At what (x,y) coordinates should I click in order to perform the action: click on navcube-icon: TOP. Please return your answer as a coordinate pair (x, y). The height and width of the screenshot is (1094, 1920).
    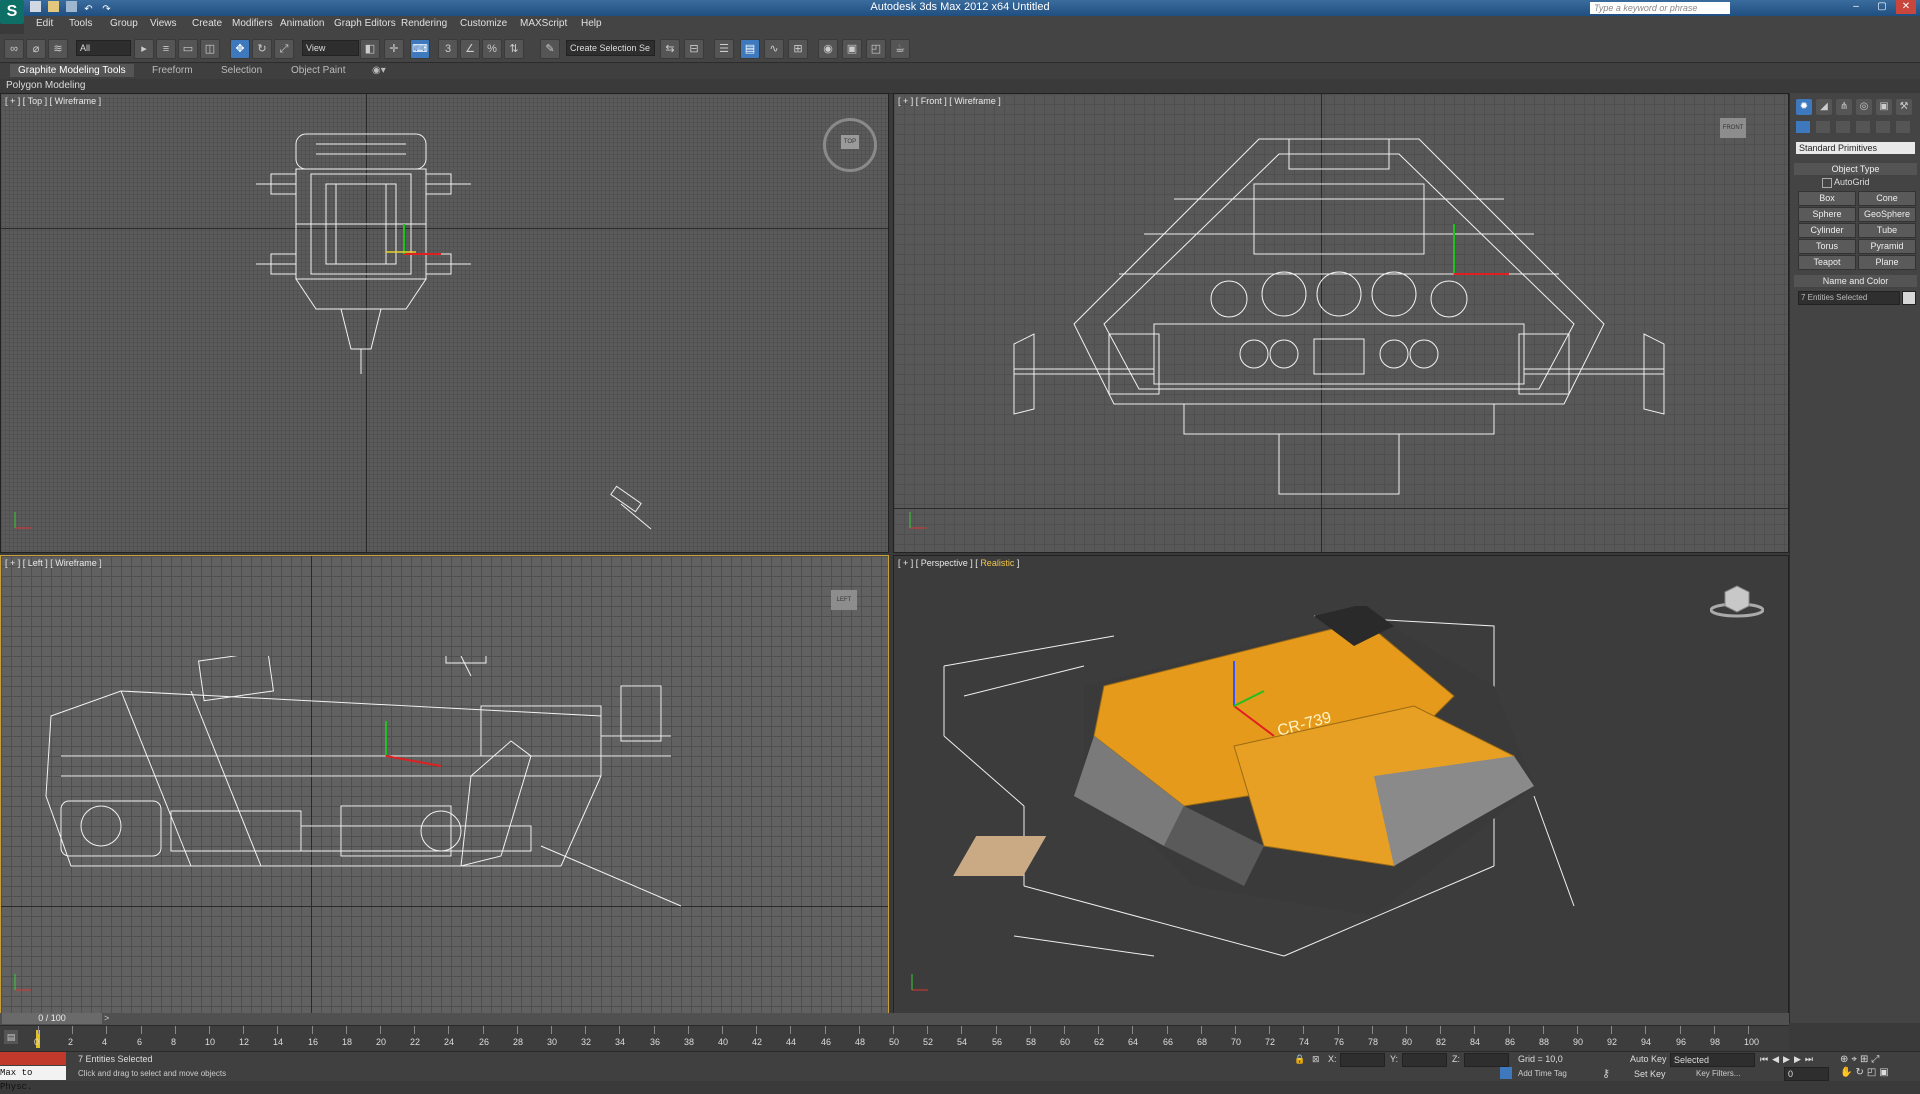
    Looking at the image, I should click on (850, 145).